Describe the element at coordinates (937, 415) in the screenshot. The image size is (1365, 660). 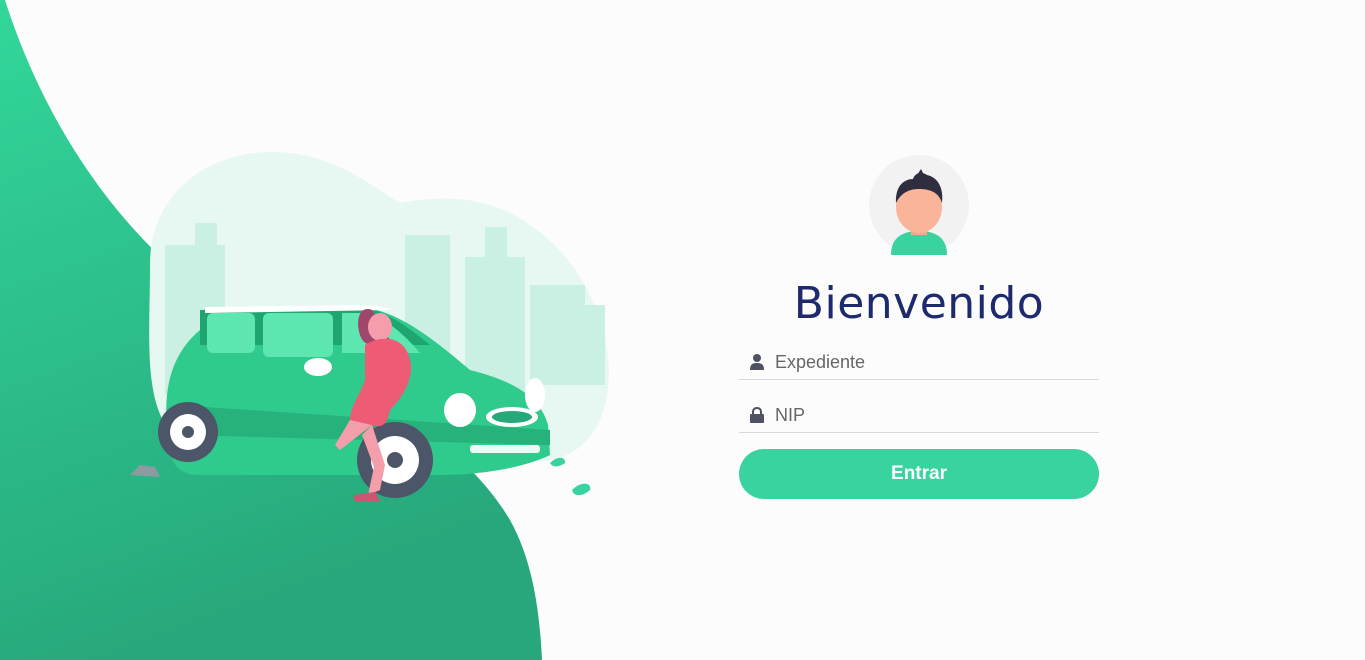
I see `nip-input` at that location.